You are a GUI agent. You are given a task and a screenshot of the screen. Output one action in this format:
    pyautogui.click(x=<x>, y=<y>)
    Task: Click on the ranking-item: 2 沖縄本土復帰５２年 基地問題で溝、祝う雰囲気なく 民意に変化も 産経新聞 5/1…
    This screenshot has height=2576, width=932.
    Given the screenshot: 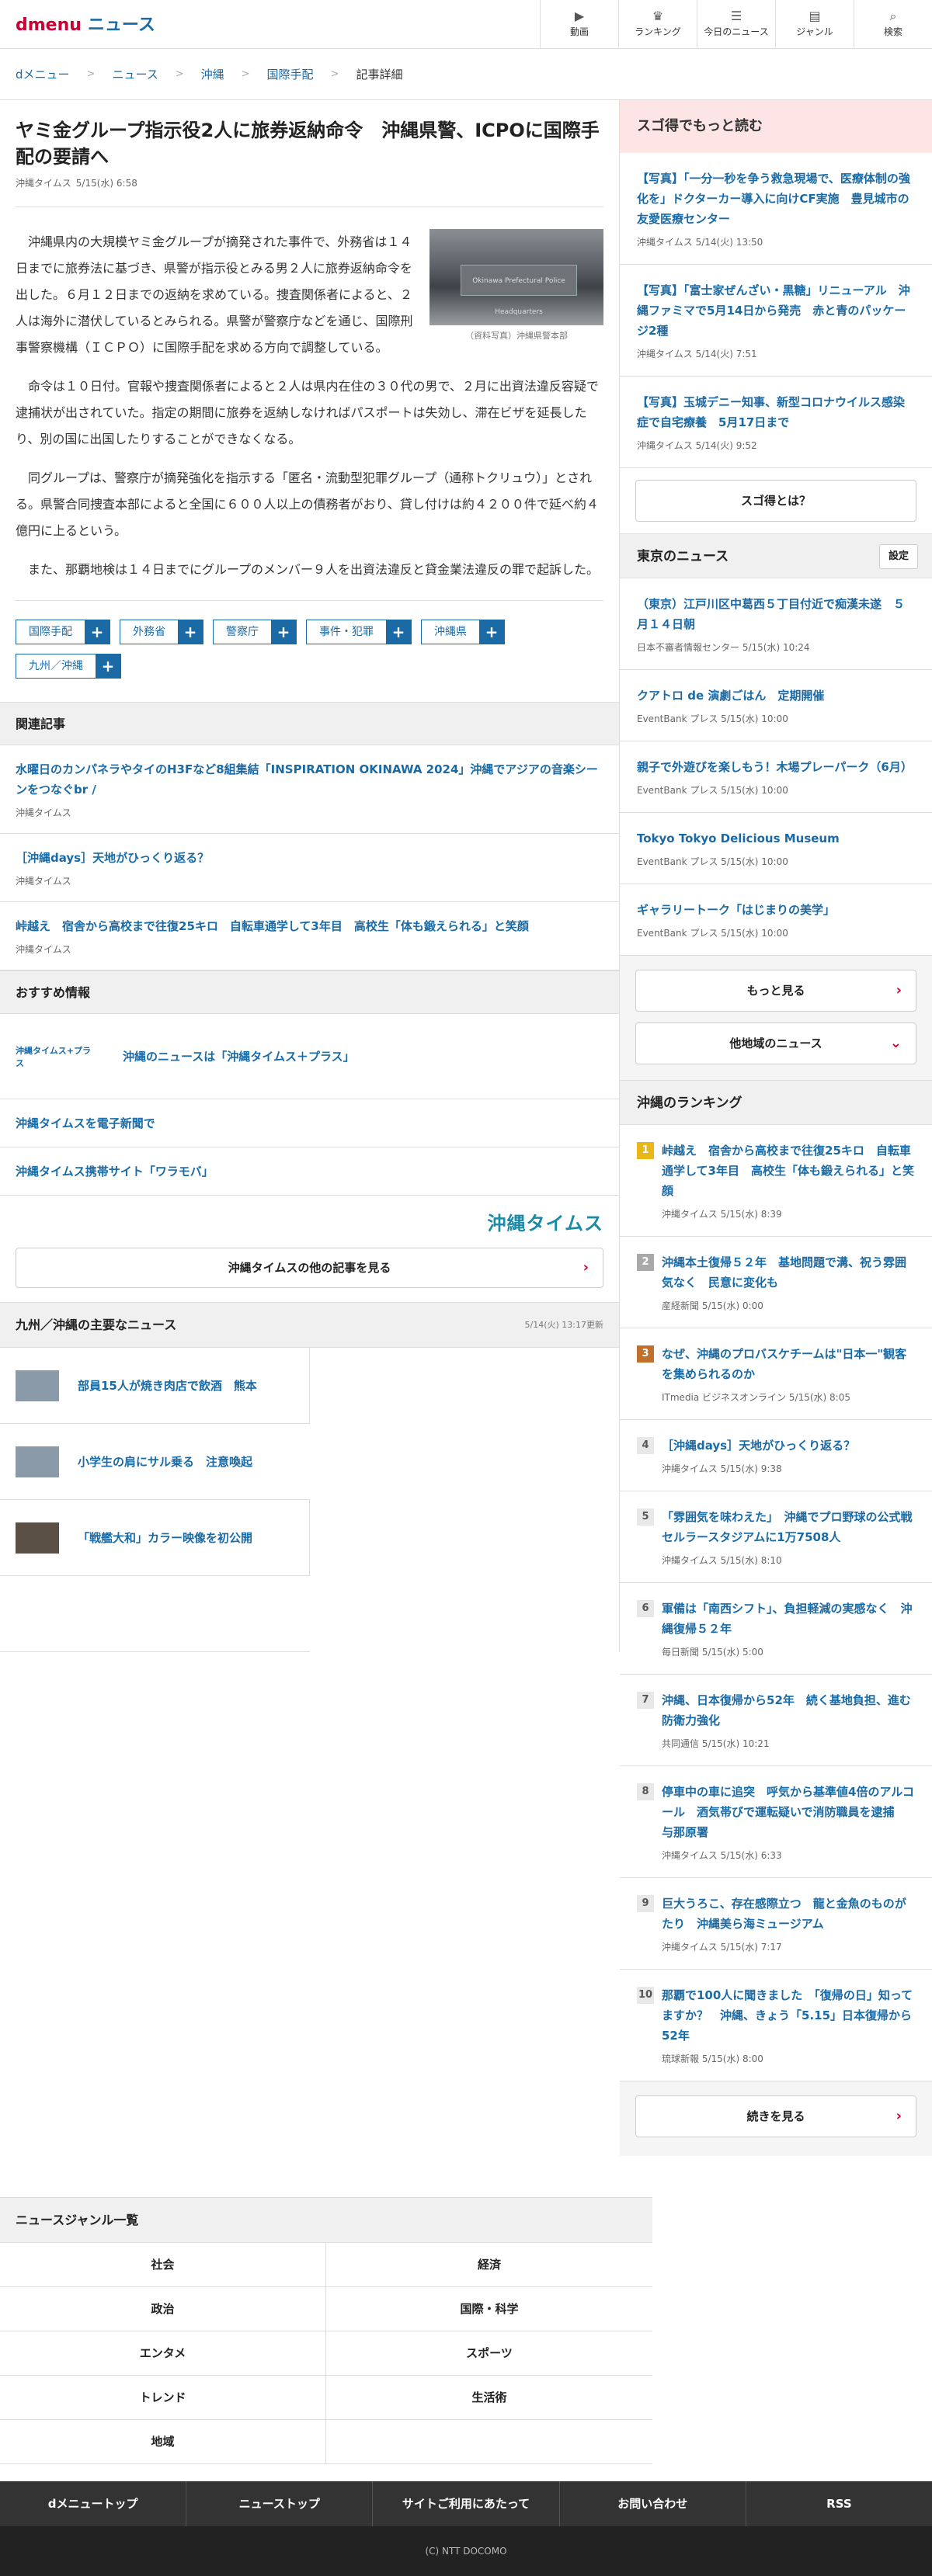 What is the action you would take?
    pyautogui.click(x=776, y=1282)
    